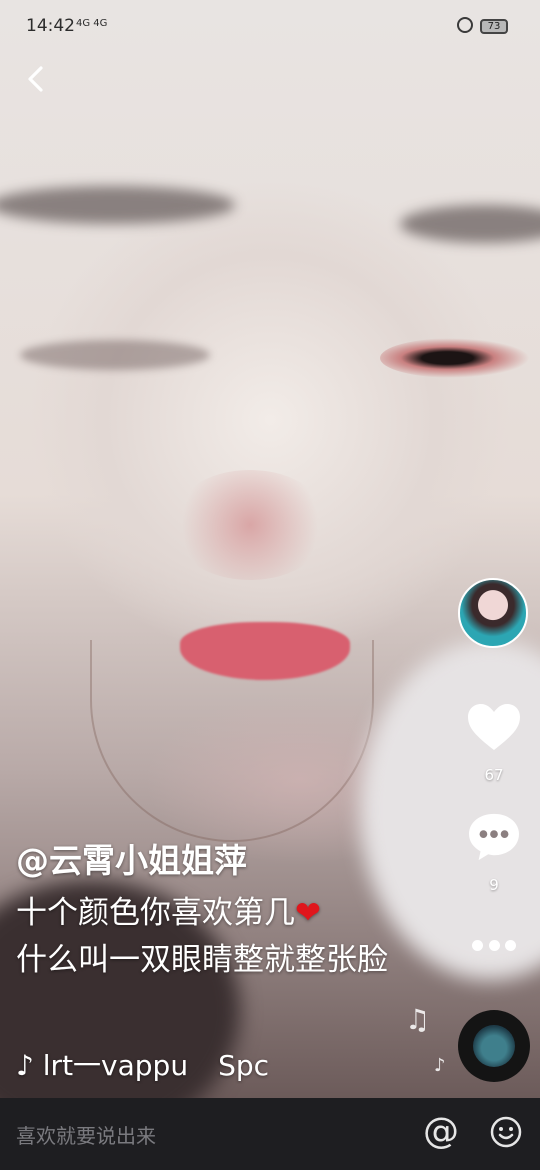 The height and width of the screenshot is (1170, 540). I want to click on description-line2: 什么叫一双眼睛整就整张脸, so click(202, 960).